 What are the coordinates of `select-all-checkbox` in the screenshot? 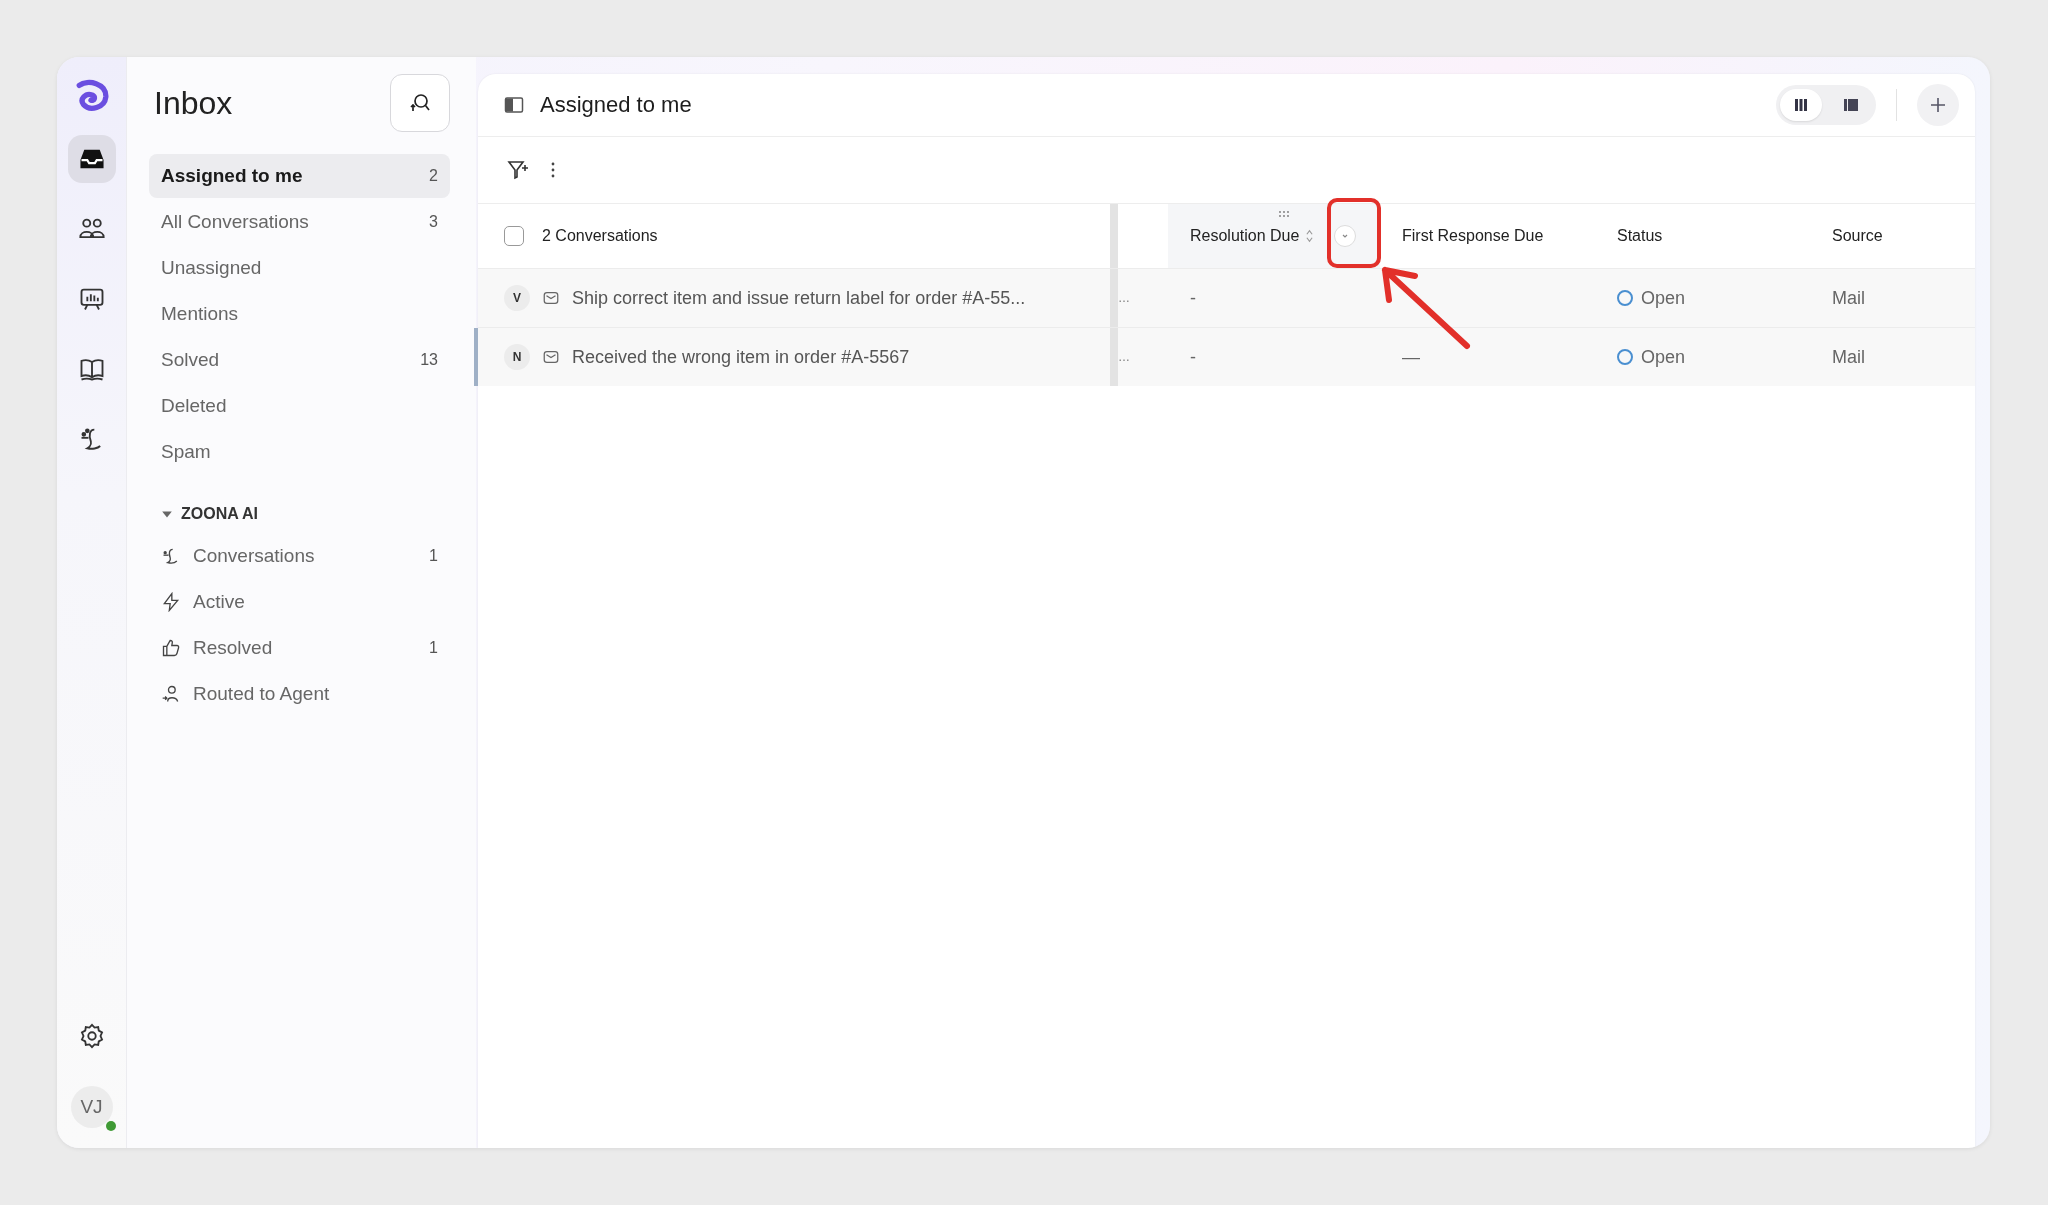 It's located at (514, 236).